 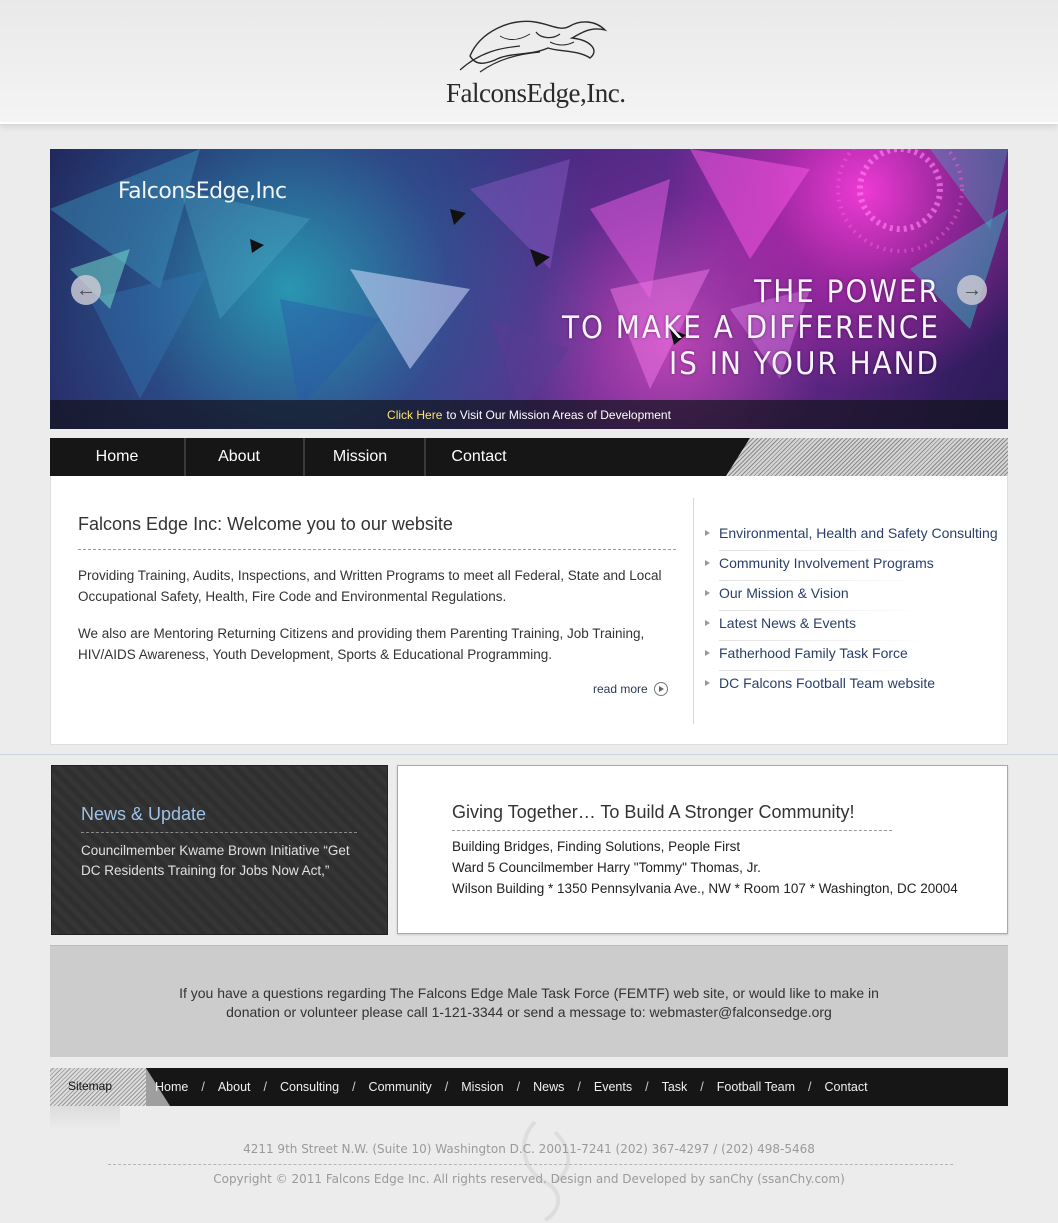 I want to click on news-title: News & Update, so click(x=144, y=814).